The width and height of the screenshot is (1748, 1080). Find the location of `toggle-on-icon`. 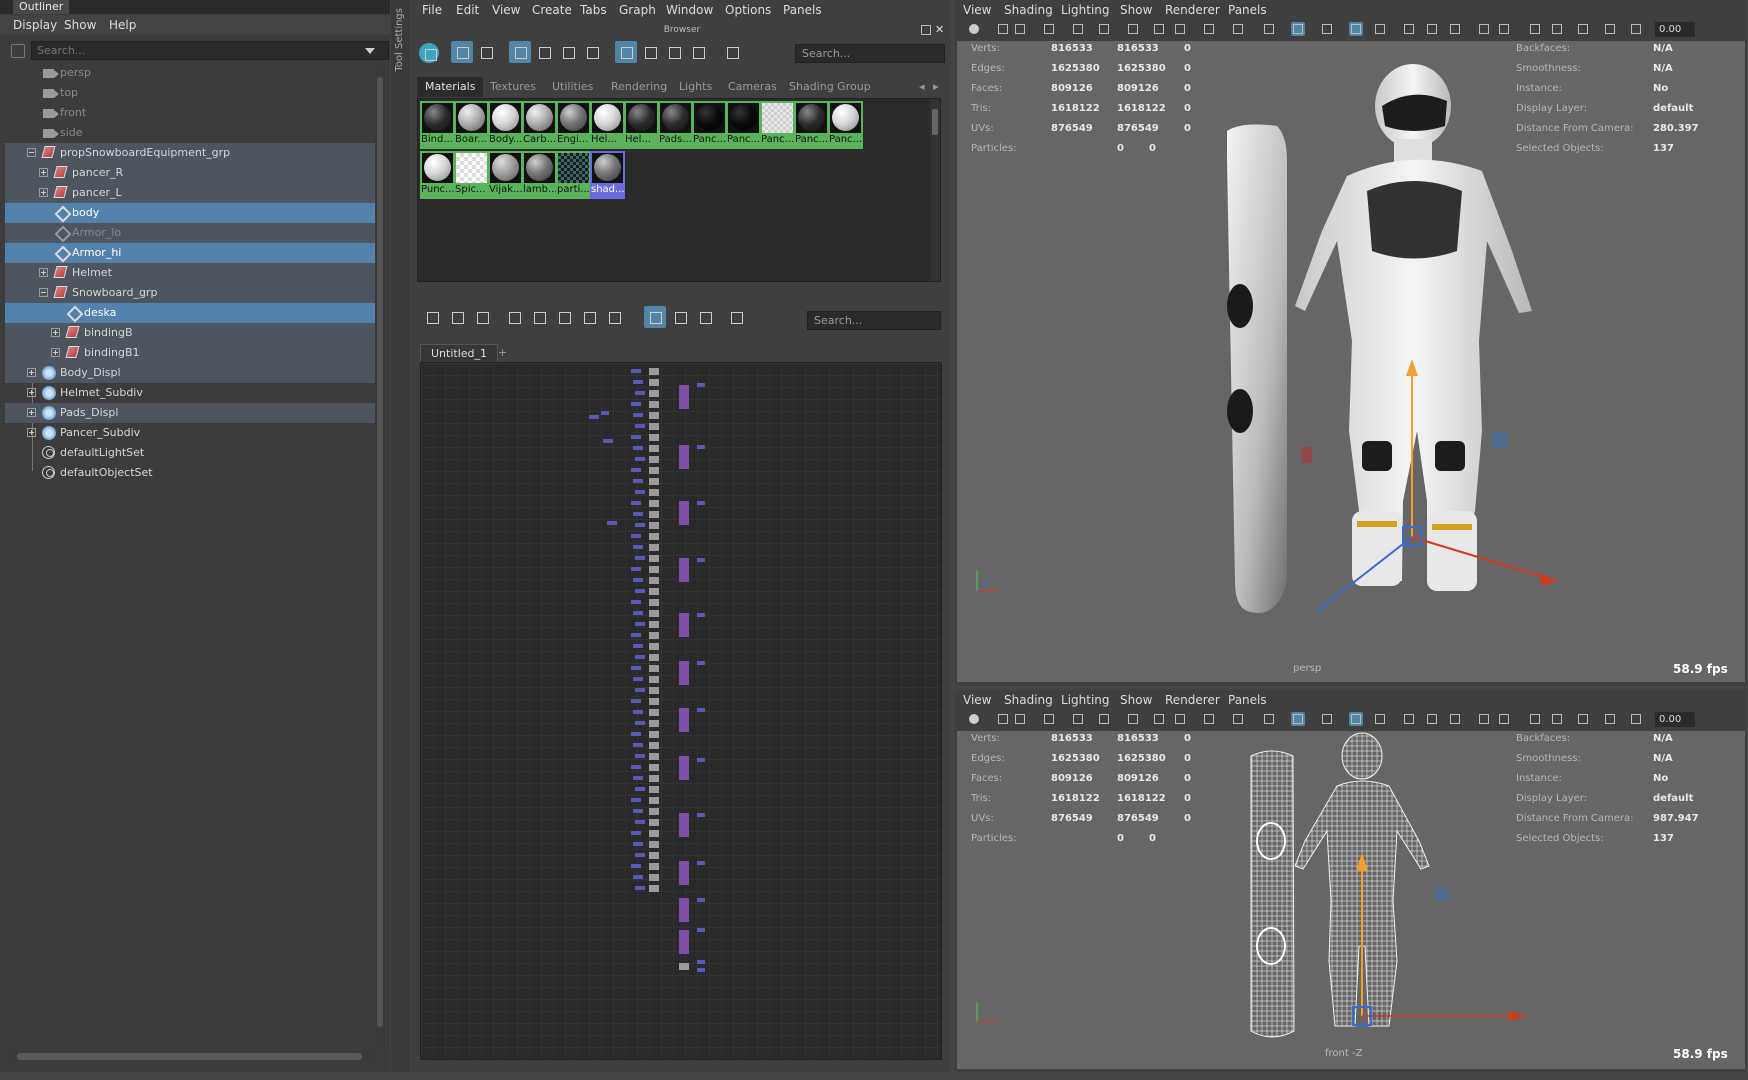

toggle-on-icon is located at coordinates (429, 53).